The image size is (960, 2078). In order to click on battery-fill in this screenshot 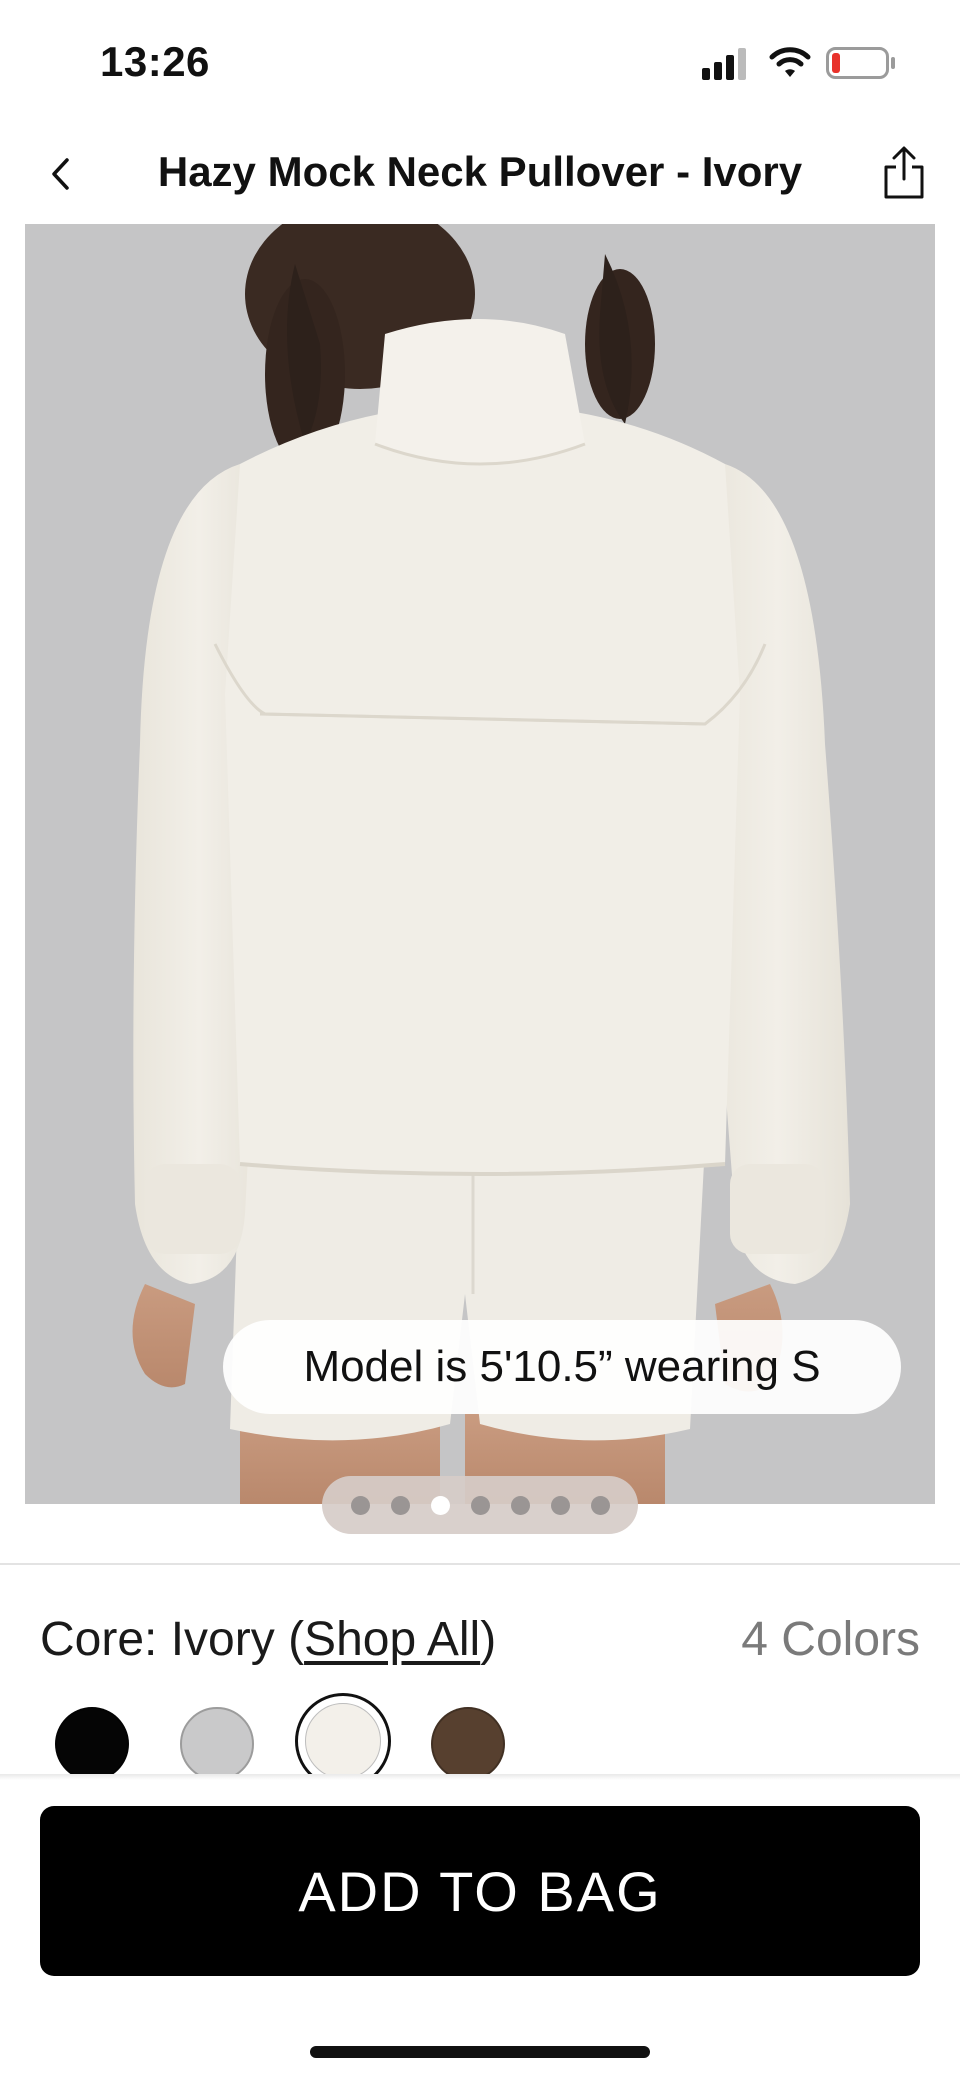, I will do `click(836, 63)`.